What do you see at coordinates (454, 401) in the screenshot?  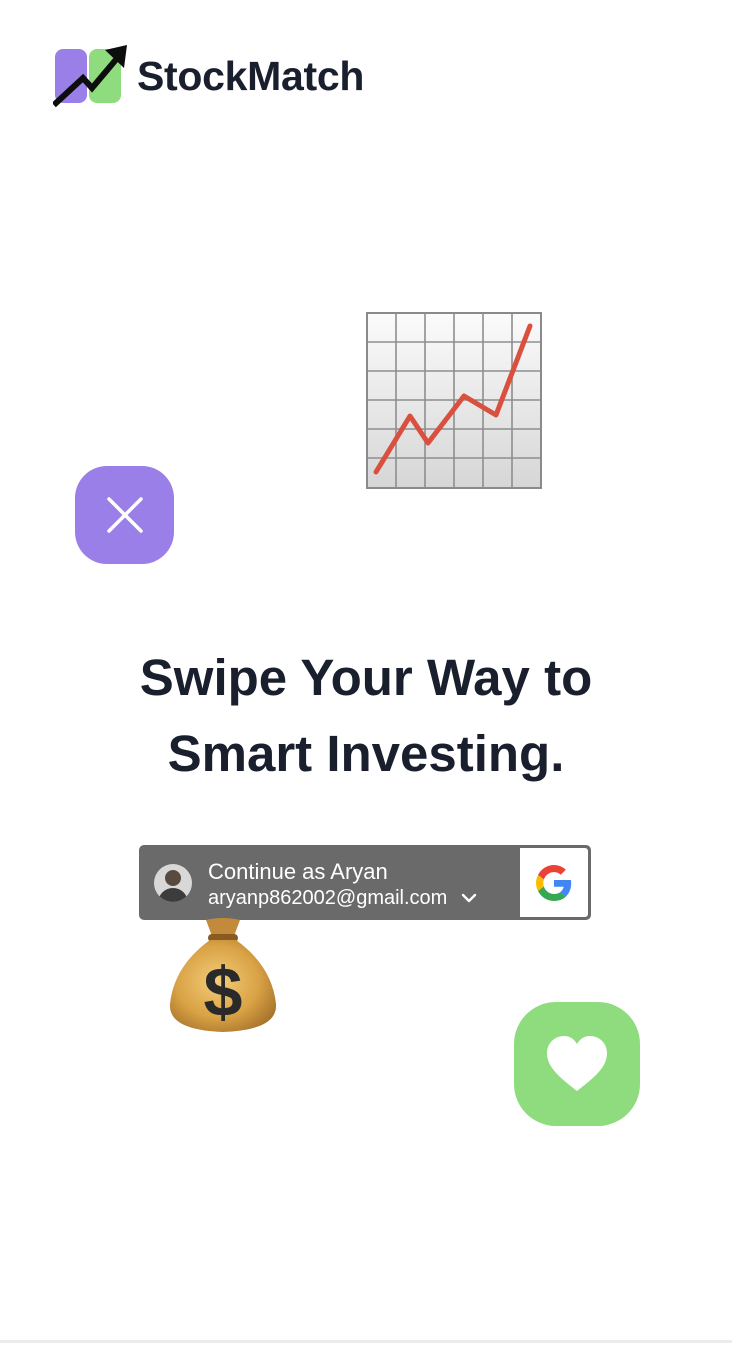 I see `chart-increasing-emoji` at bounding box center [454, 401].